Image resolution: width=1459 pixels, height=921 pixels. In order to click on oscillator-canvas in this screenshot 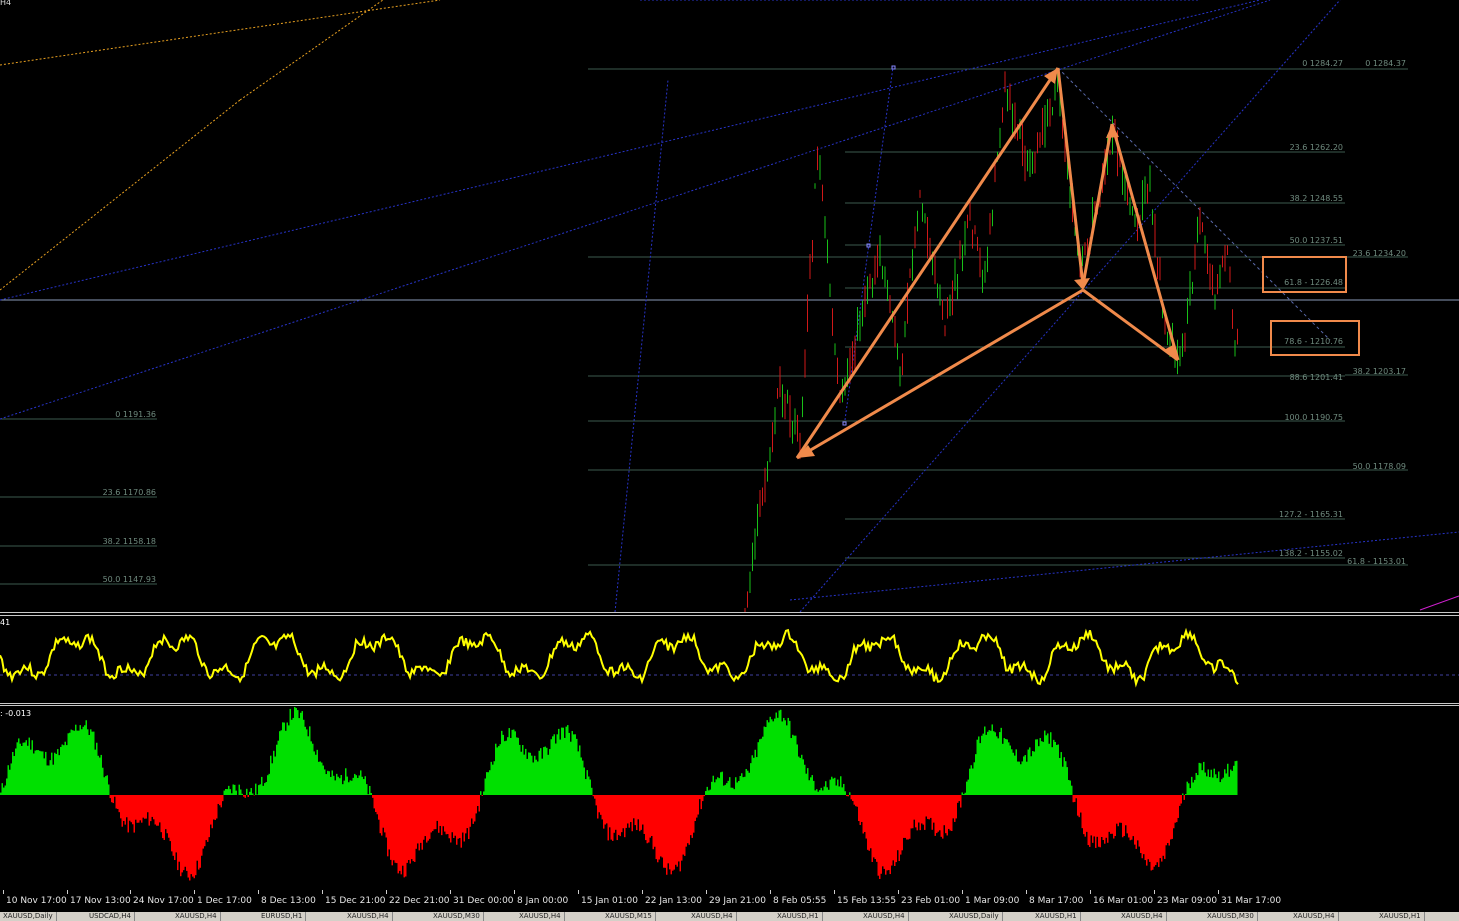, I will do `click(729, 660)`.